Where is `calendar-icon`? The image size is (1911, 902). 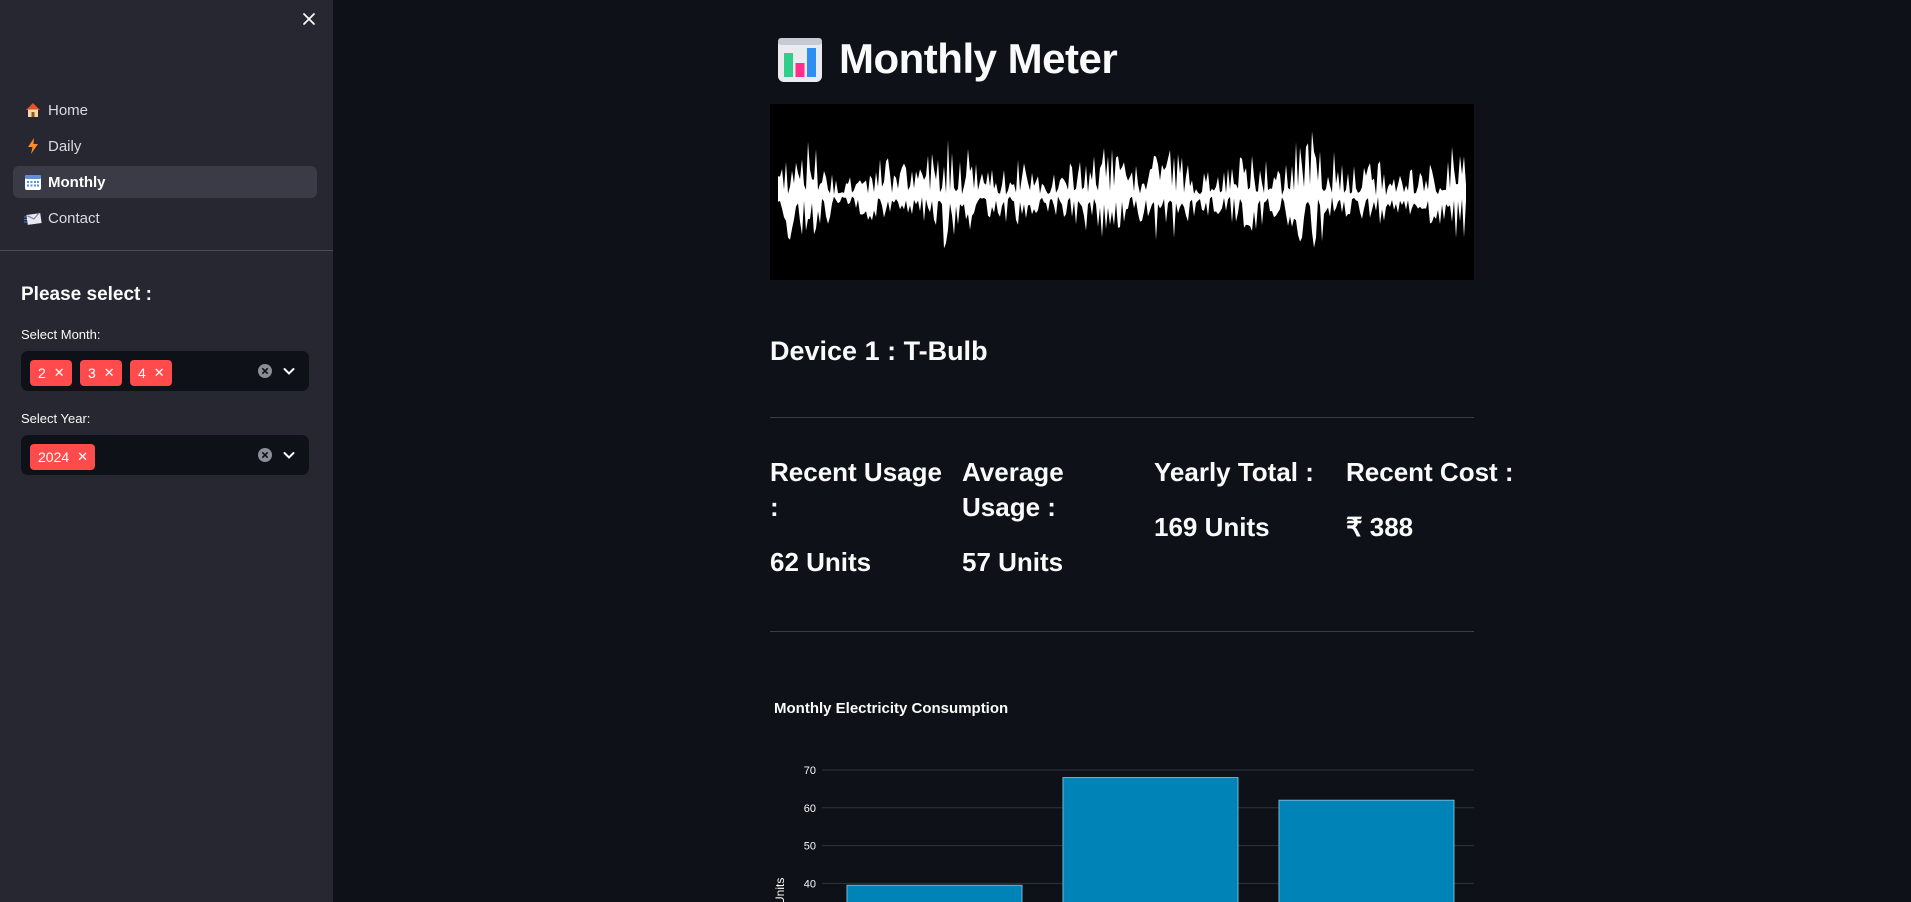
calendar-icon is located at coordinates (33, 182).